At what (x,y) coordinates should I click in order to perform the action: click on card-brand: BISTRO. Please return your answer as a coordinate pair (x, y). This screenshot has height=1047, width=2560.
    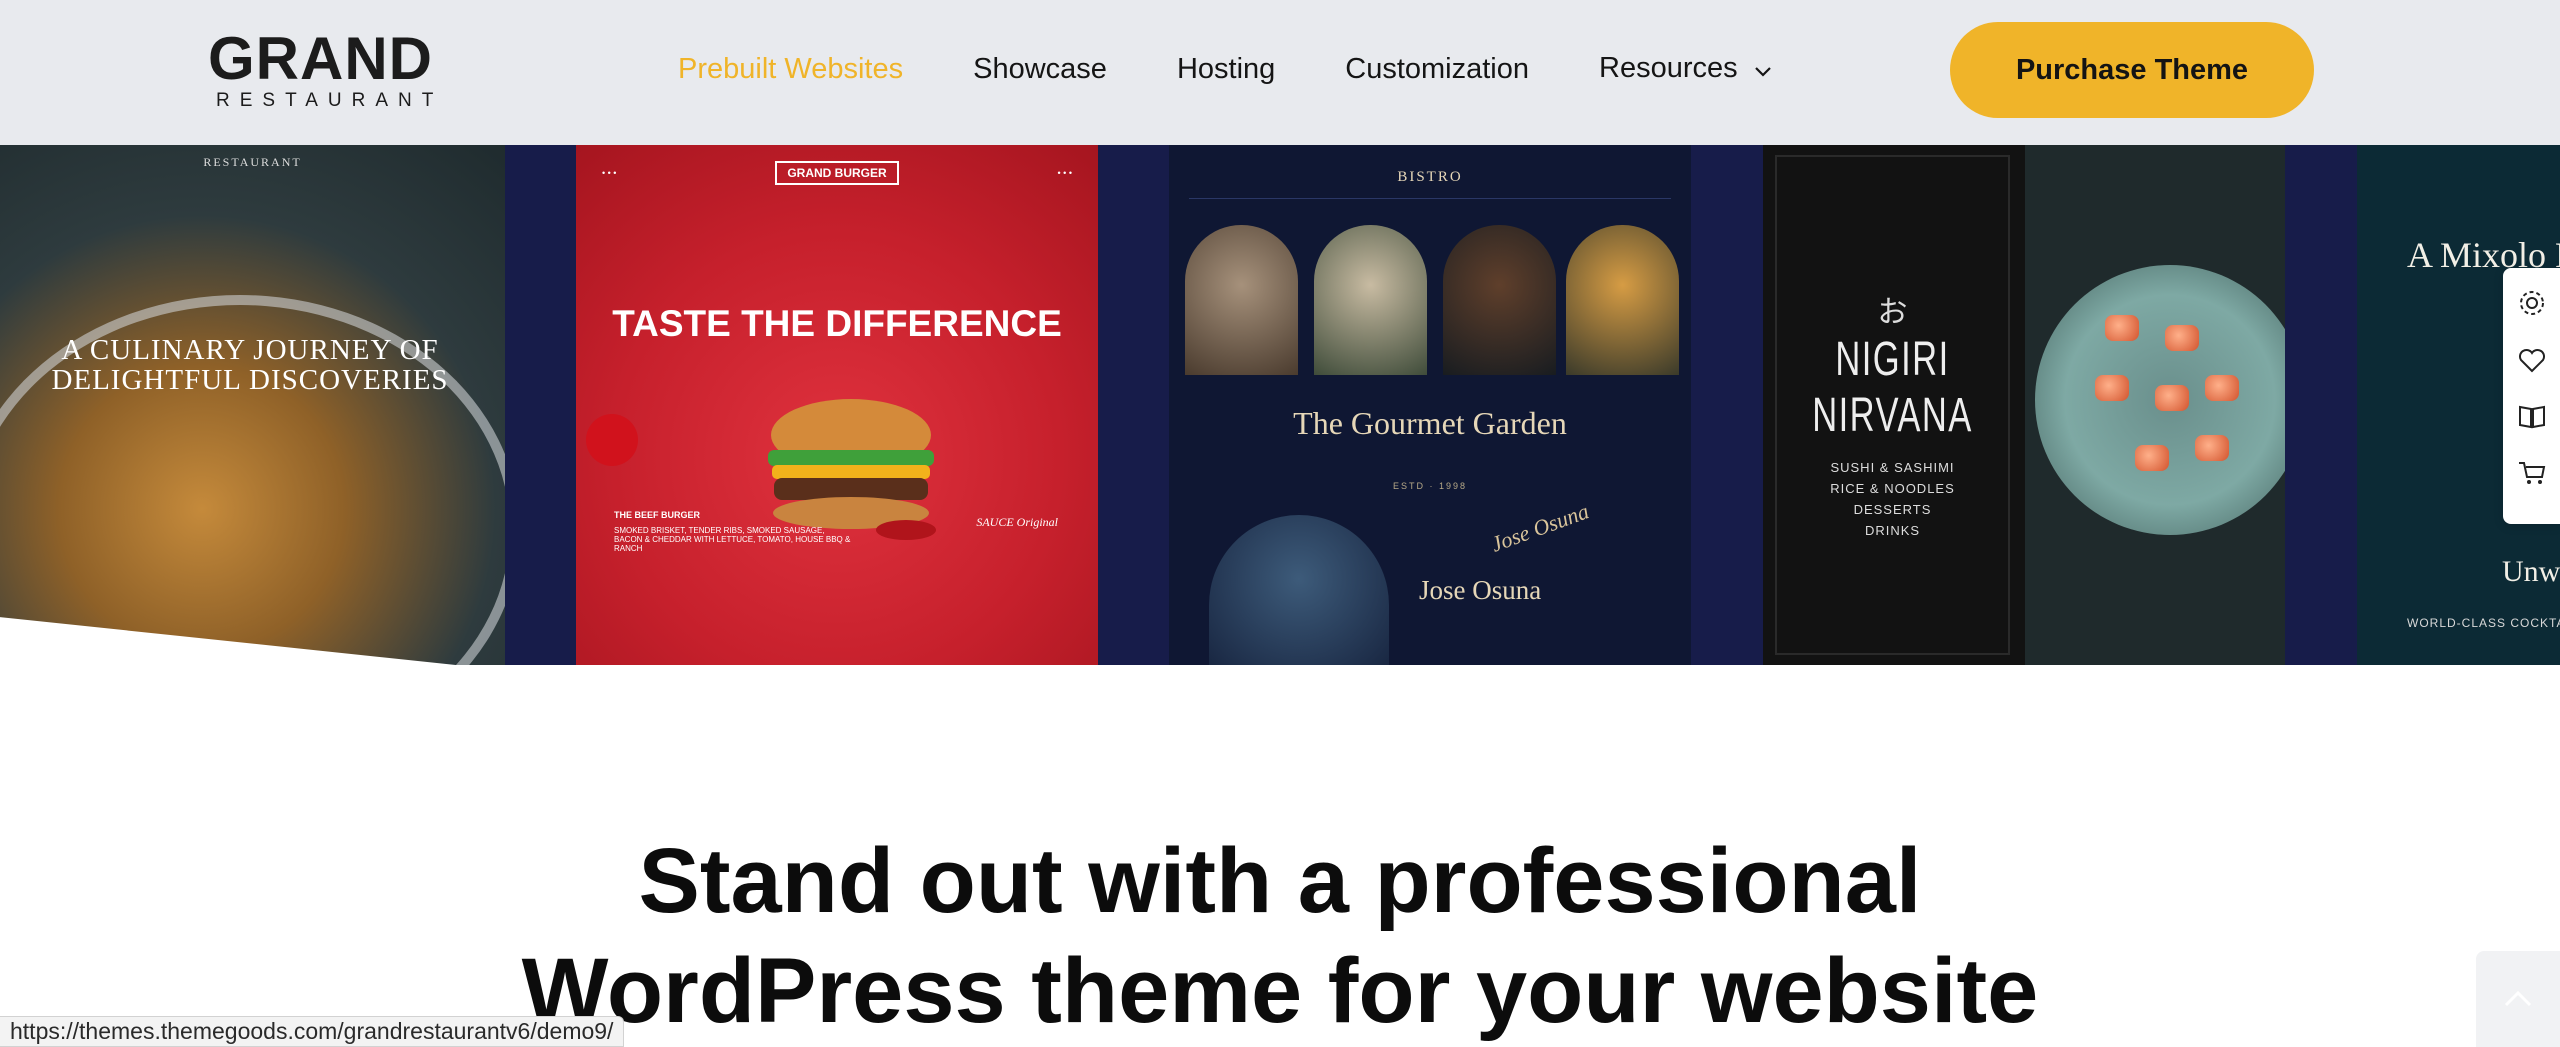
    Looking at the image, I should click on (1430, 184).